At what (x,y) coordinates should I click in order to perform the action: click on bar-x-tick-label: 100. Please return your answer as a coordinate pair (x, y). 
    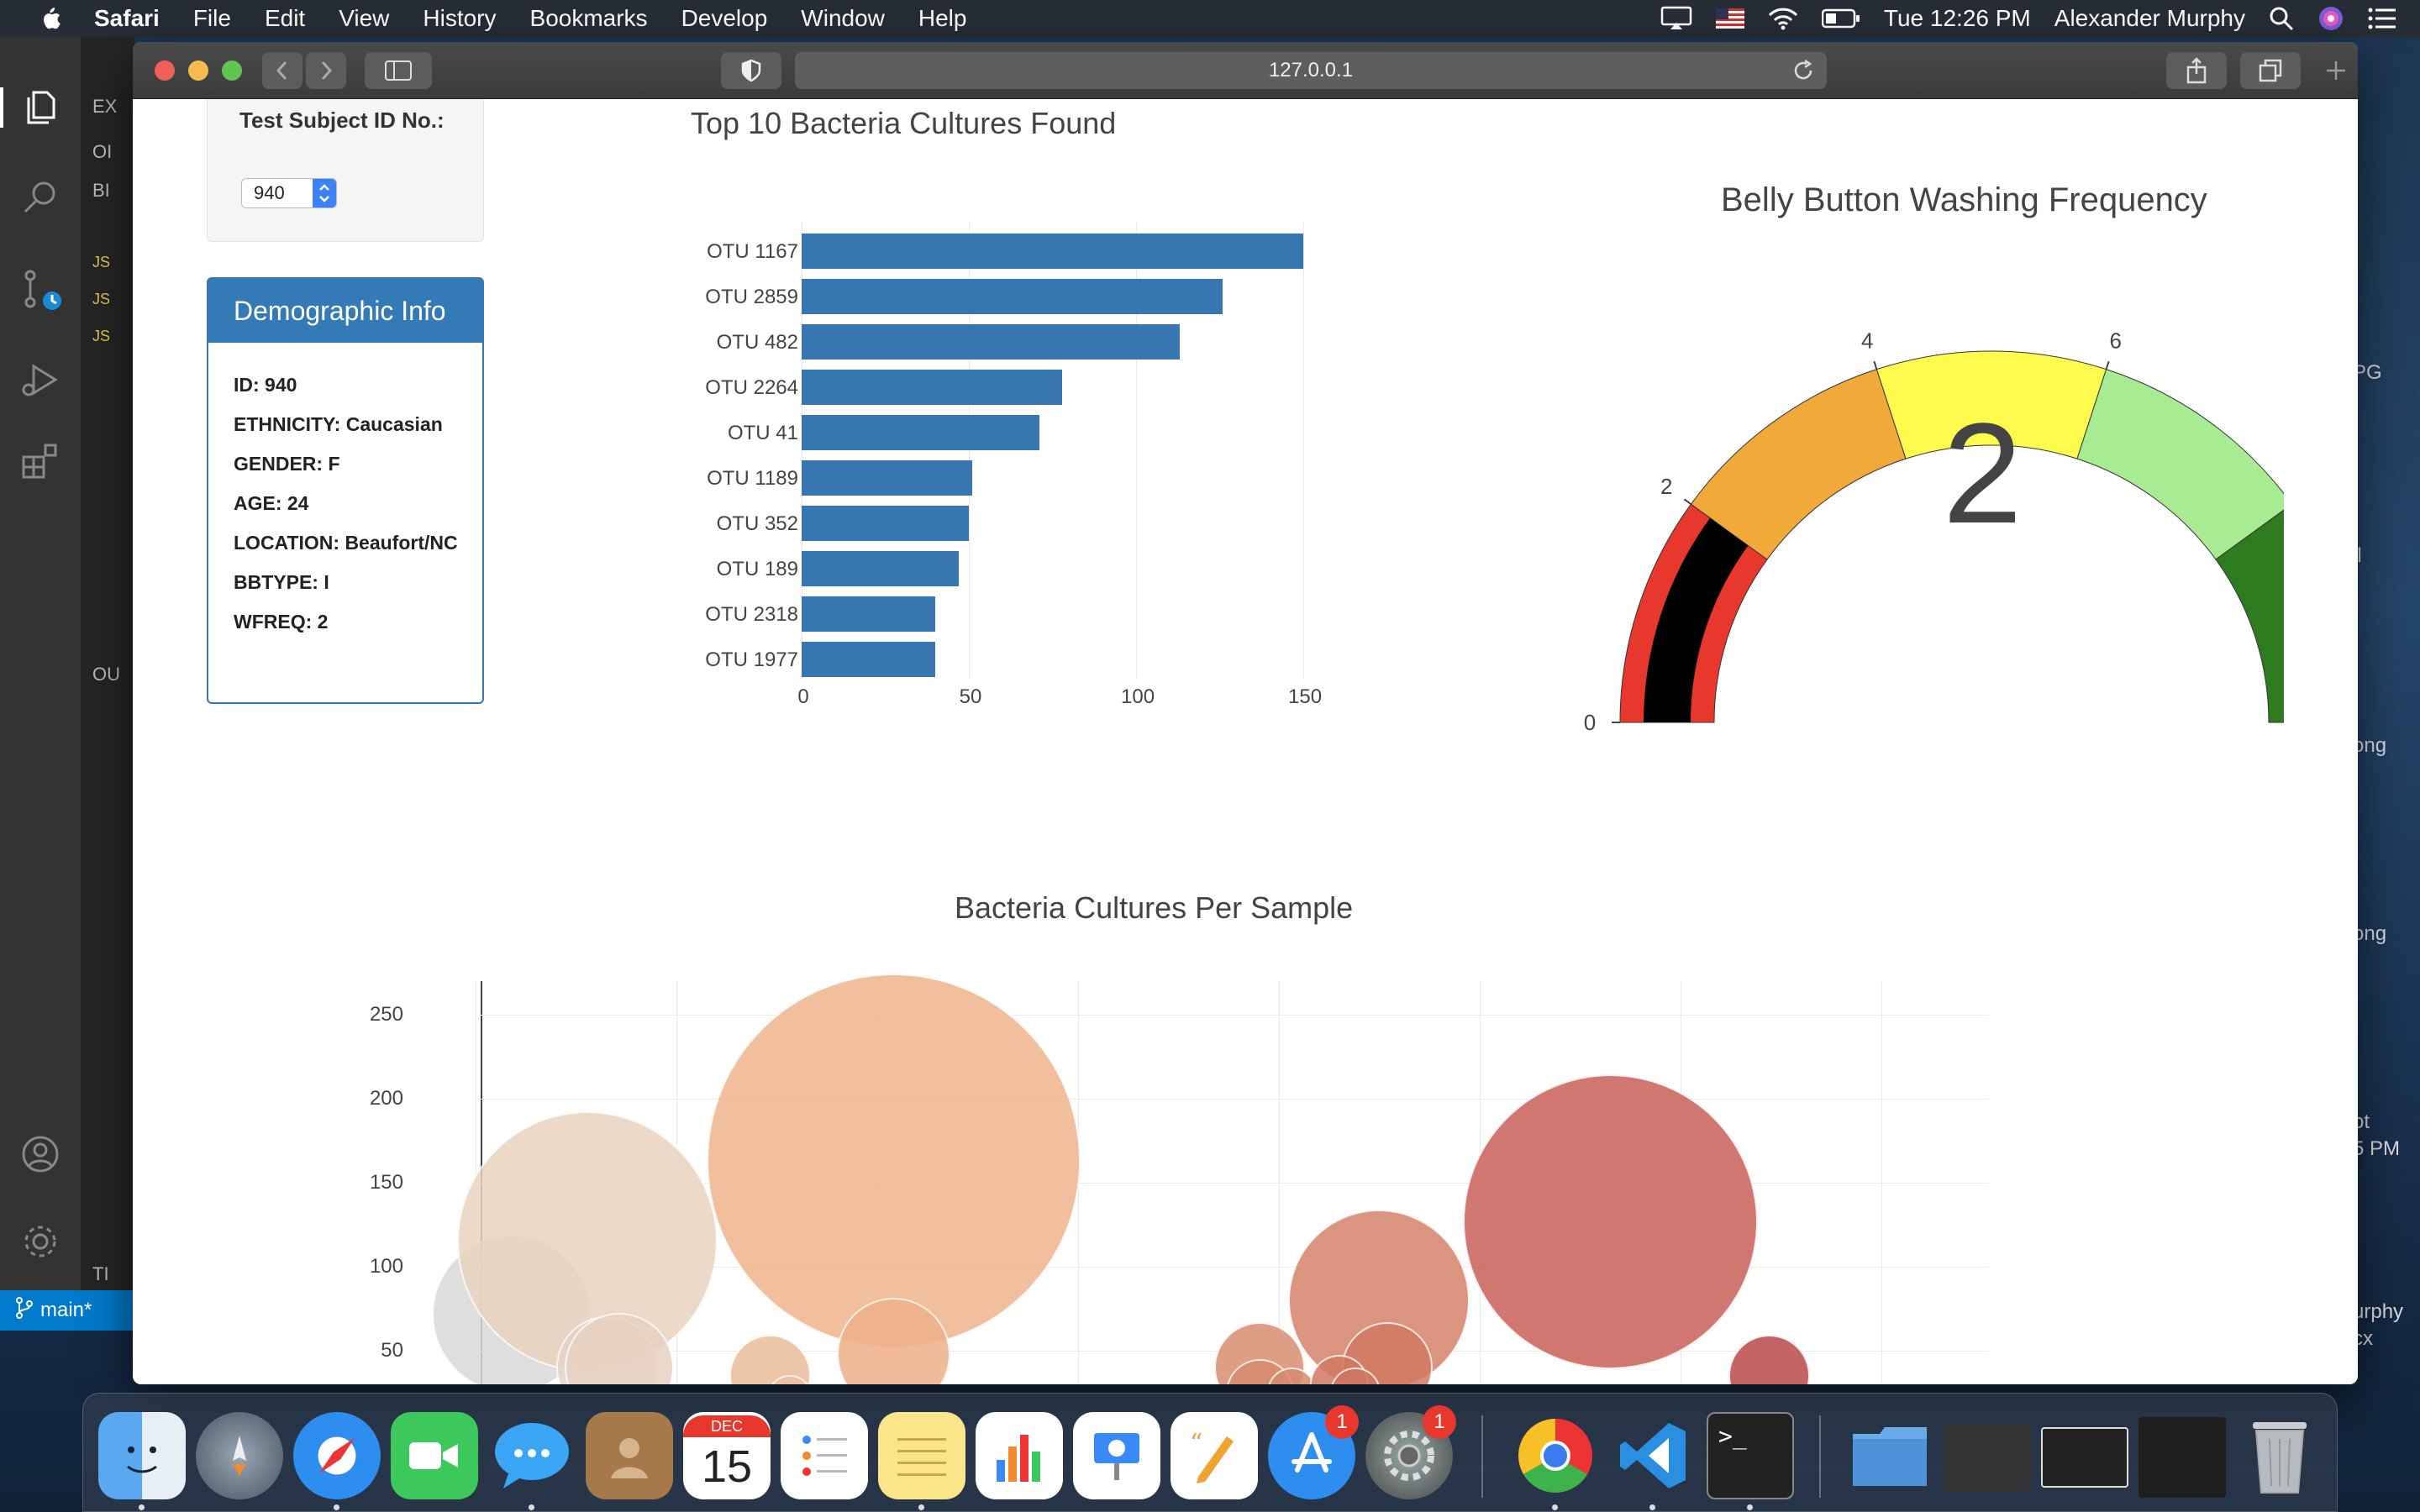
    Looking at the image, I should click on (1138, 696).